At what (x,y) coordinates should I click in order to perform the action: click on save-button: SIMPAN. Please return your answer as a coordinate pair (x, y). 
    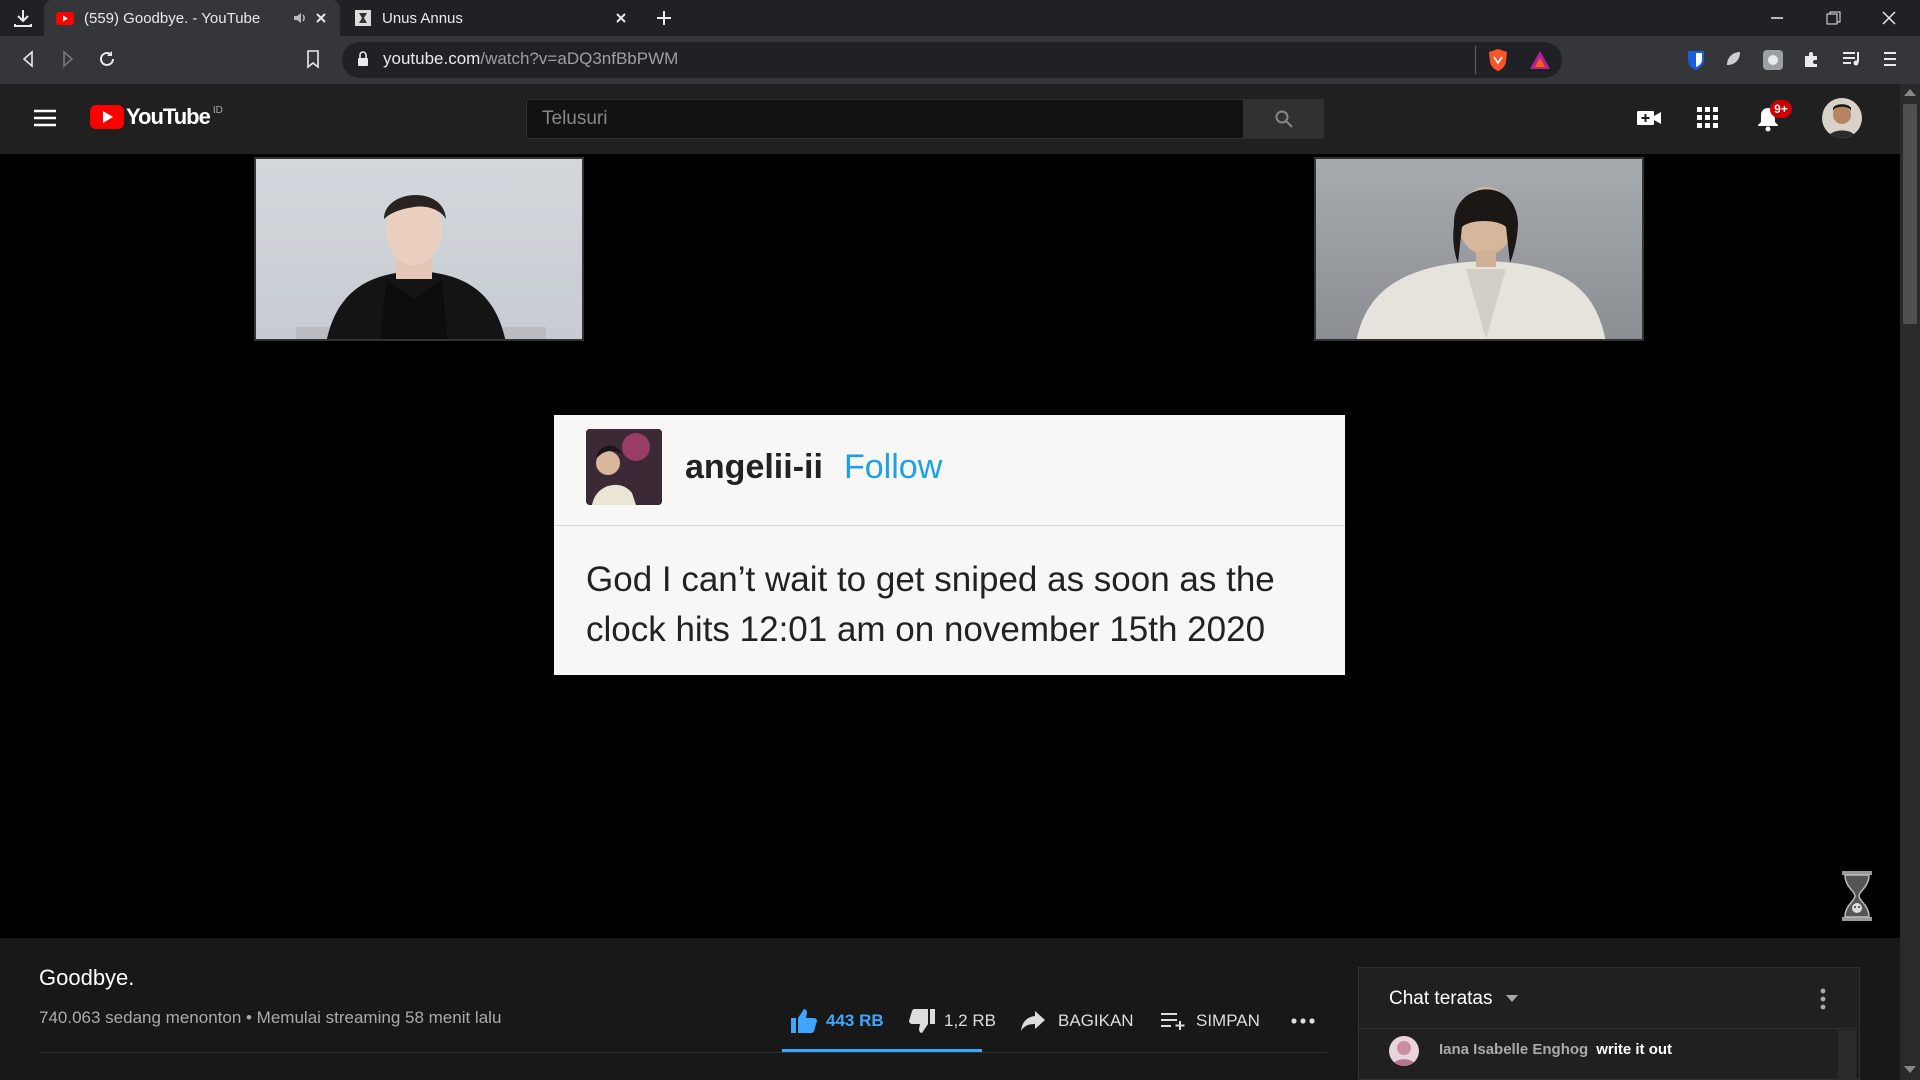
    Looking at the image, I should click on (1210, 1021).